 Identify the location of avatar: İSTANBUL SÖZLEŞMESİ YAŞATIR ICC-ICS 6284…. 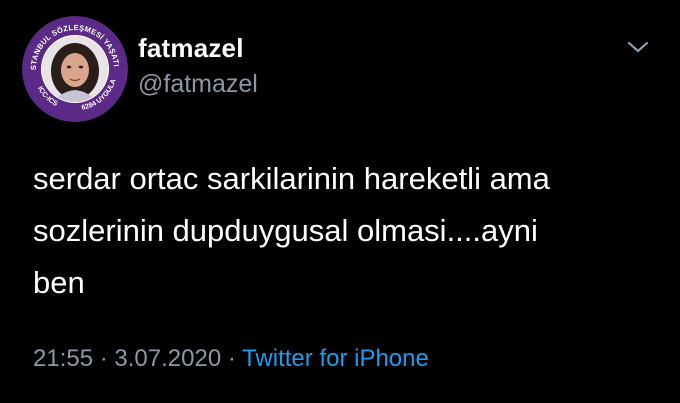
(75, 69).